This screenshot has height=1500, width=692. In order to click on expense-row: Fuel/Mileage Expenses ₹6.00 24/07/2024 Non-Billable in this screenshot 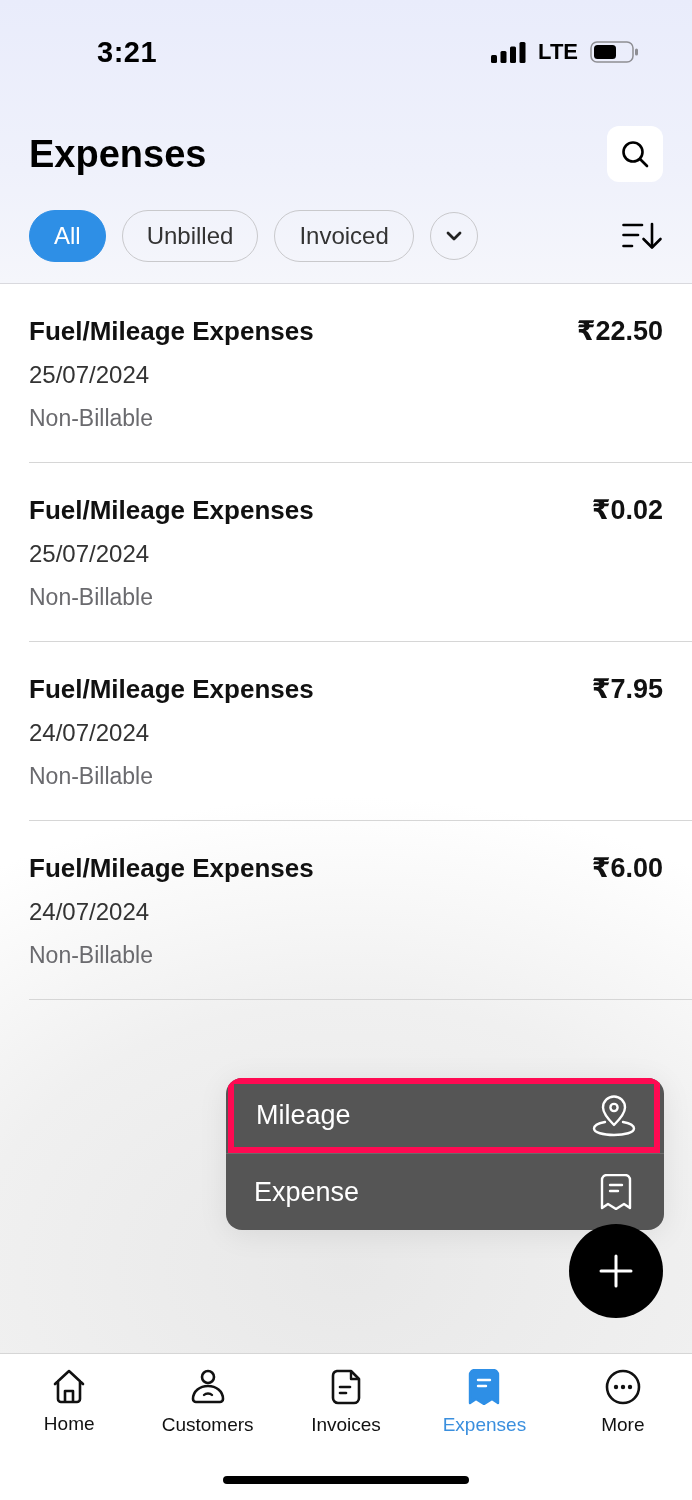, I will do `click(360, 910)`.